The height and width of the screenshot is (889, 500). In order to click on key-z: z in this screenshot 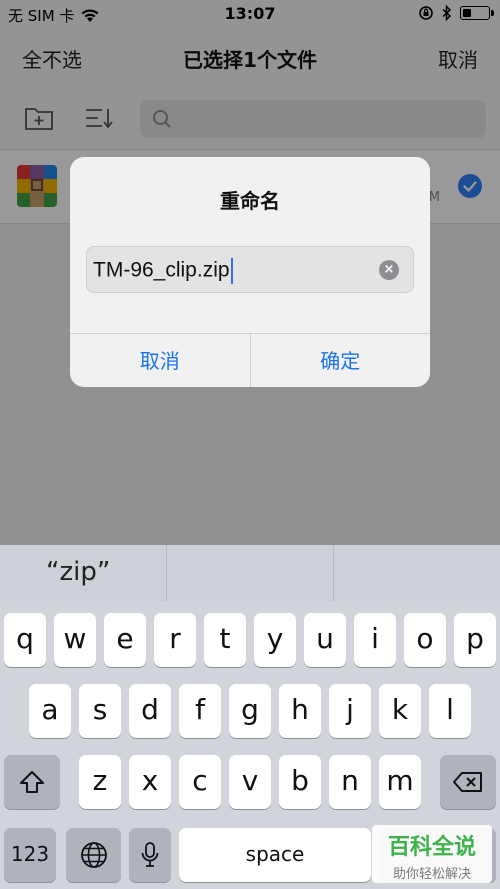, I will do `click(100, 782)`.